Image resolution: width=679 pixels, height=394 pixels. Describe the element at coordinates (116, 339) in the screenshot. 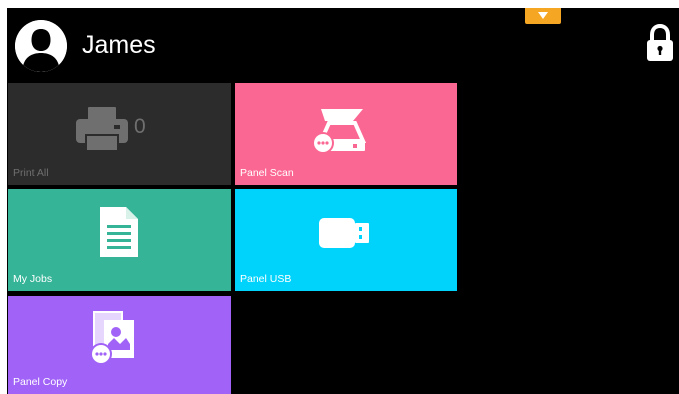

I see `copy-icon` at that location.